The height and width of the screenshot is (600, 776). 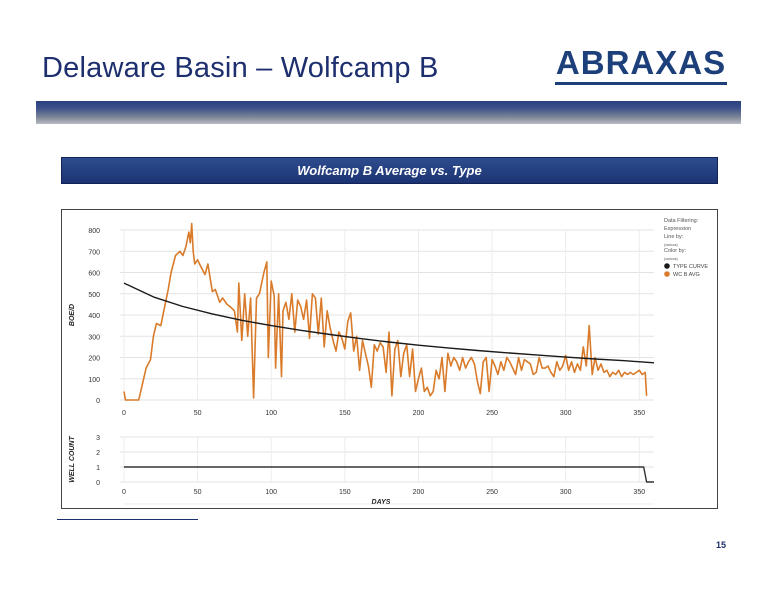 What do you see at coordinates (72, 315) in the screenshot?
I see `y-axis-label: BOE/D` at bounding box center [72, 315].